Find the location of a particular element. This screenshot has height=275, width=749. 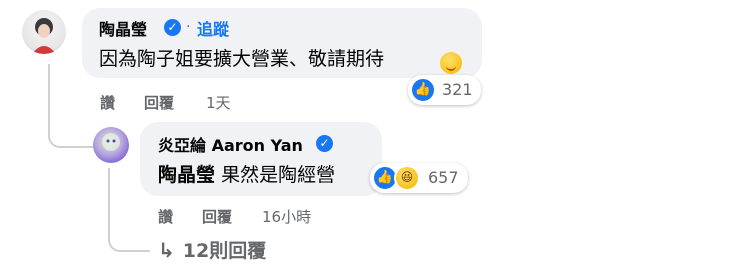

reply-arrow-icon: ↳ is located at coordinates (166, 250).